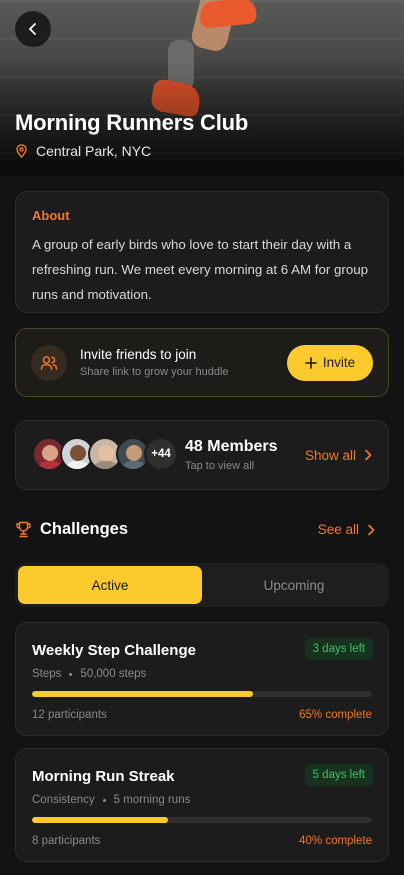  What do you see at coordinates (132, 122) in the screenshot?
I see `club-name: Morning Runners Club` at bounding box center [132, 122].